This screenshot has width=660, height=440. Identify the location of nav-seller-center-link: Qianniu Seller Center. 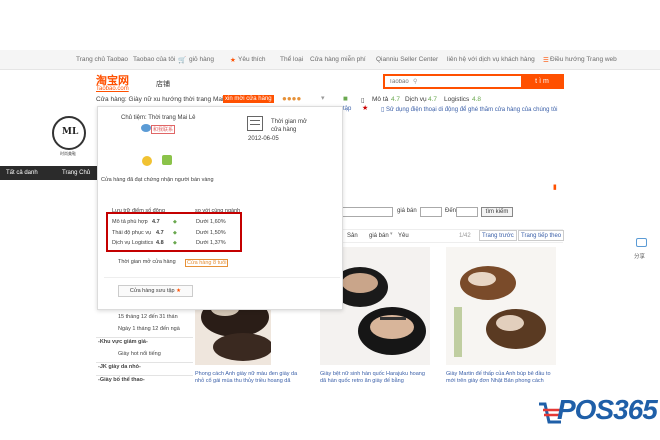
(407, 59).